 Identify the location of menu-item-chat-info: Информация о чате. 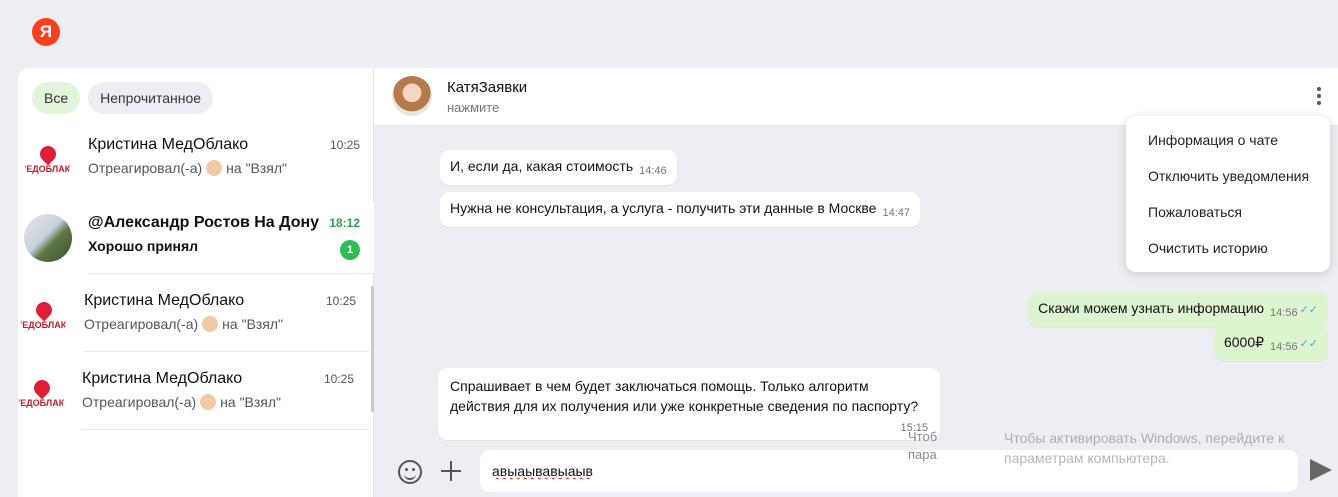
(1228, 140).